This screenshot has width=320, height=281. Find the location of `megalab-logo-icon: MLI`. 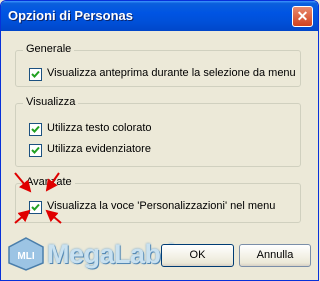

megalab-logo-icon: MLI is located at coordinates (26, 254).